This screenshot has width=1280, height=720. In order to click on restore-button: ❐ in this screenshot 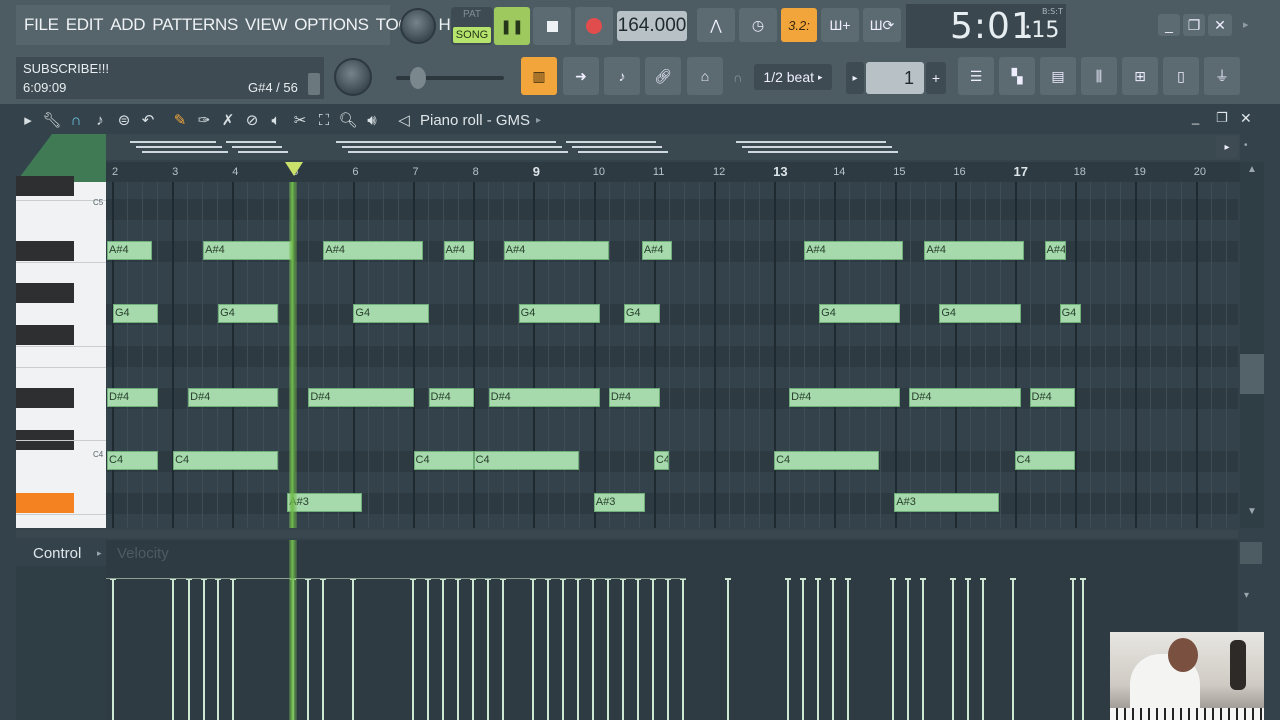, I will do `click(1194, 25)`.